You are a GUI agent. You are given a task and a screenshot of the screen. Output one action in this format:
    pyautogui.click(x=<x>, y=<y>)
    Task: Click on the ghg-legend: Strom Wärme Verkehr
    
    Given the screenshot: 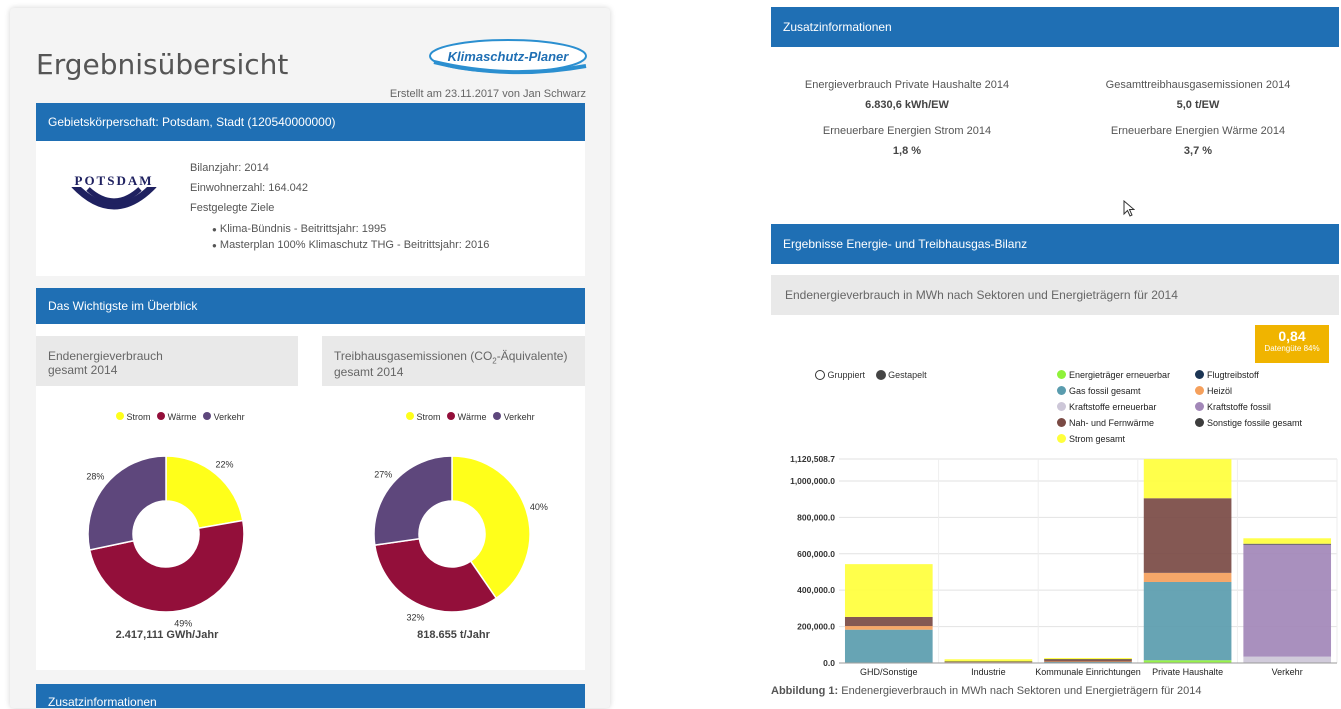 What is the action you would take?
    pyautogui.click(x=470, y=417)
    